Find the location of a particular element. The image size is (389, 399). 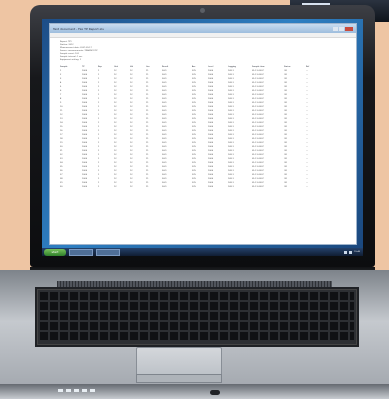

touchpad is located at coordinates (179, 362).